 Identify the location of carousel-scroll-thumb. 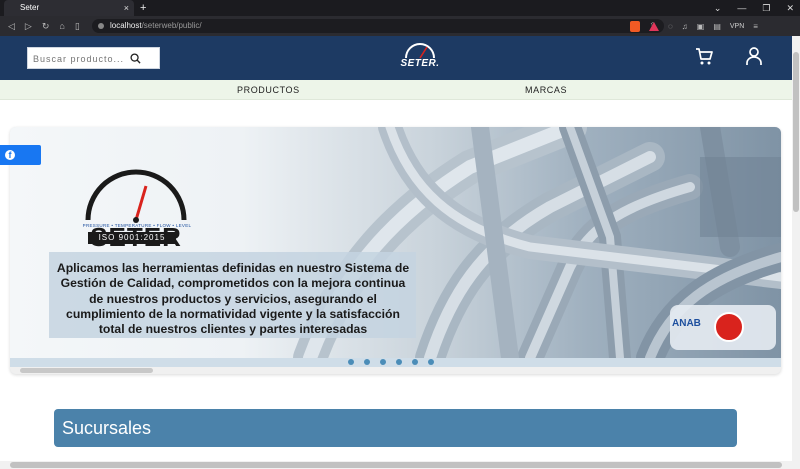
(86, 370).